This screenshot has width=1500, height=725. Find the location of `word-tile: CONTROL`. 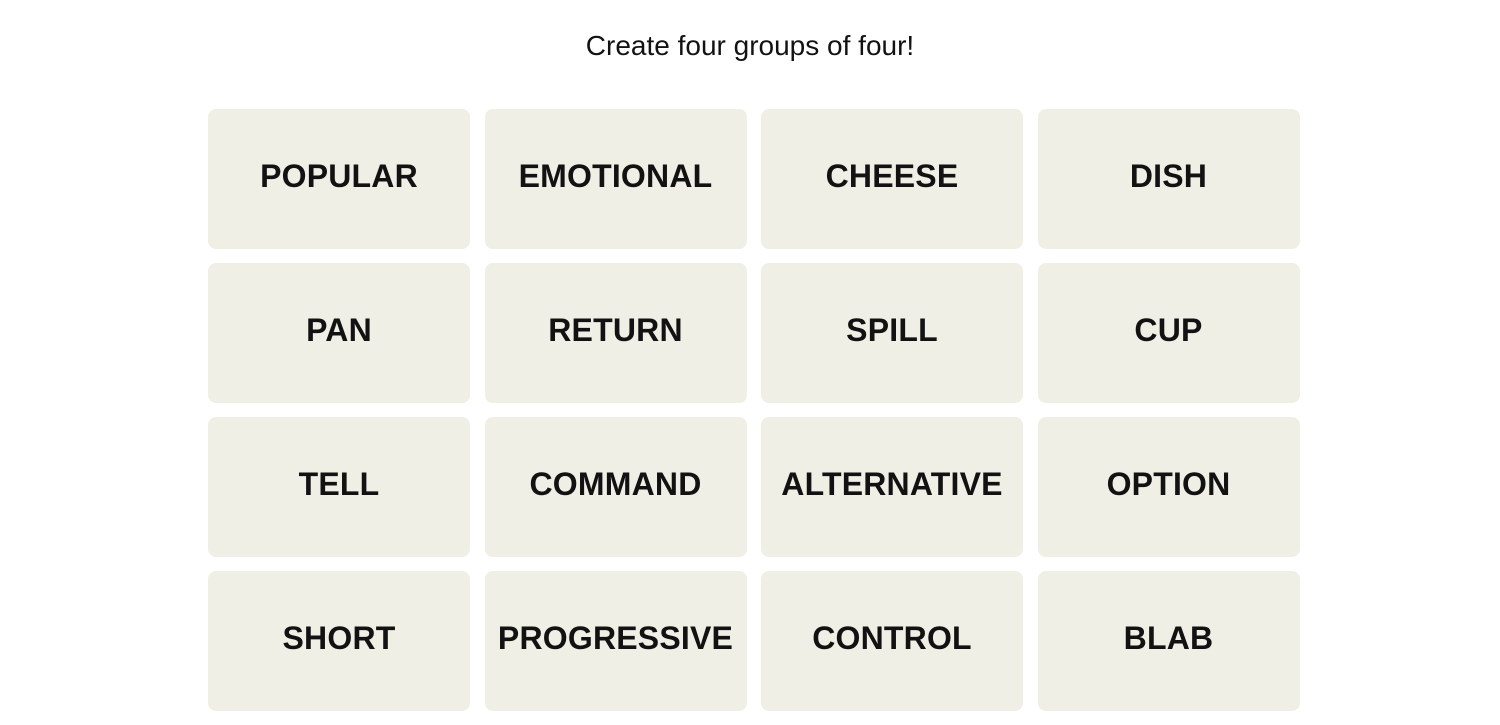

word-tile: CONTROL is located at coordinates (892, 641).